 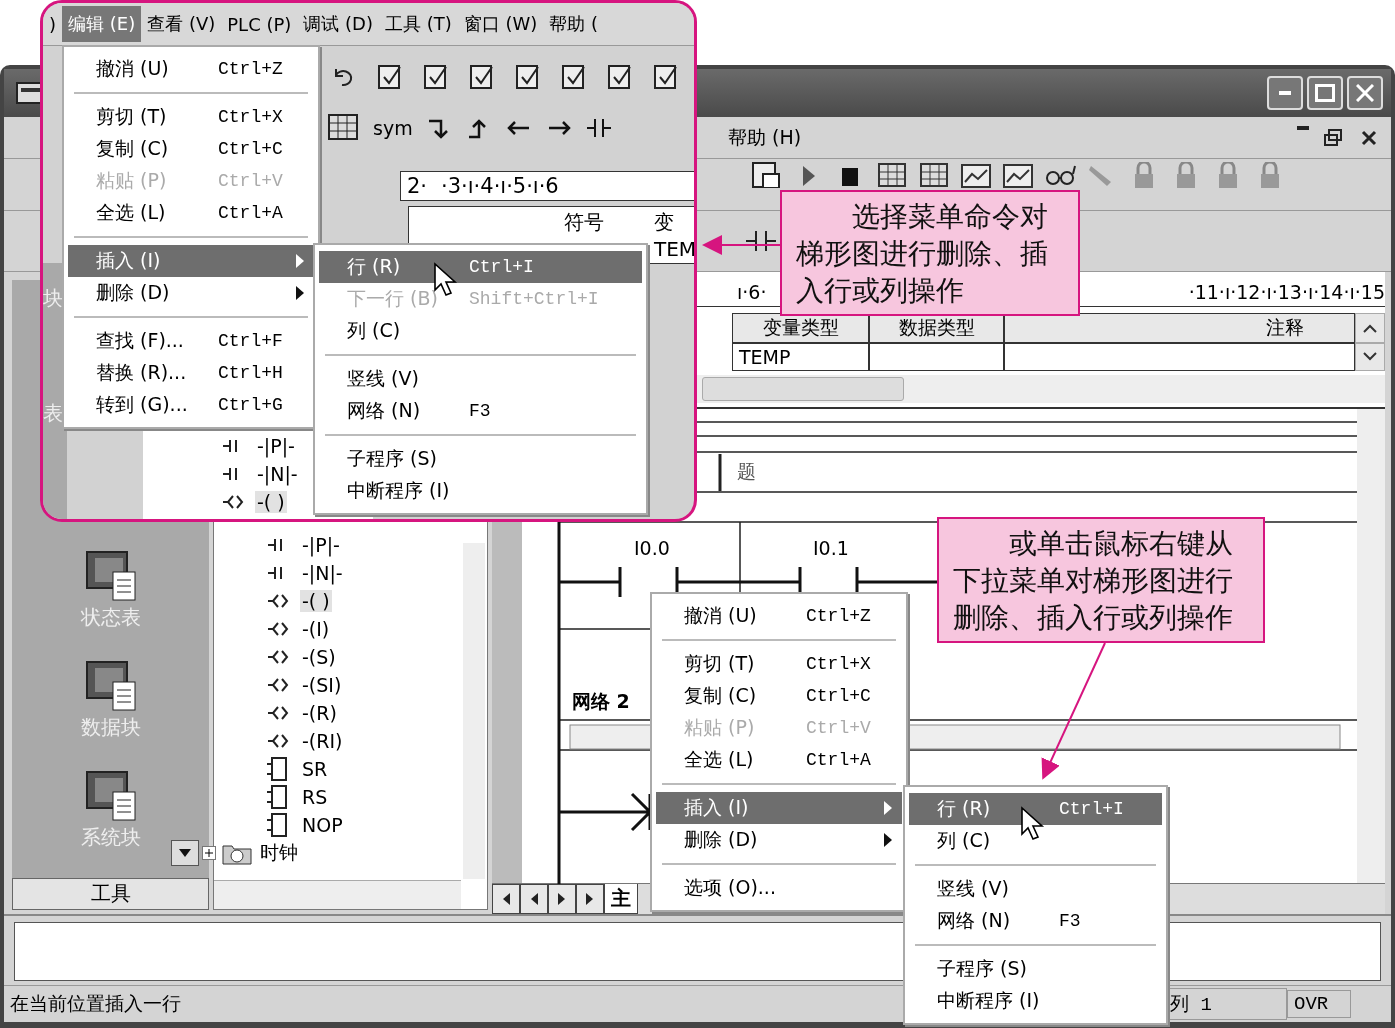 What do you see at coordinates (53, 24) in the screenshot?
I see `menu-bar-item: )` at bounding box center [53, 24].